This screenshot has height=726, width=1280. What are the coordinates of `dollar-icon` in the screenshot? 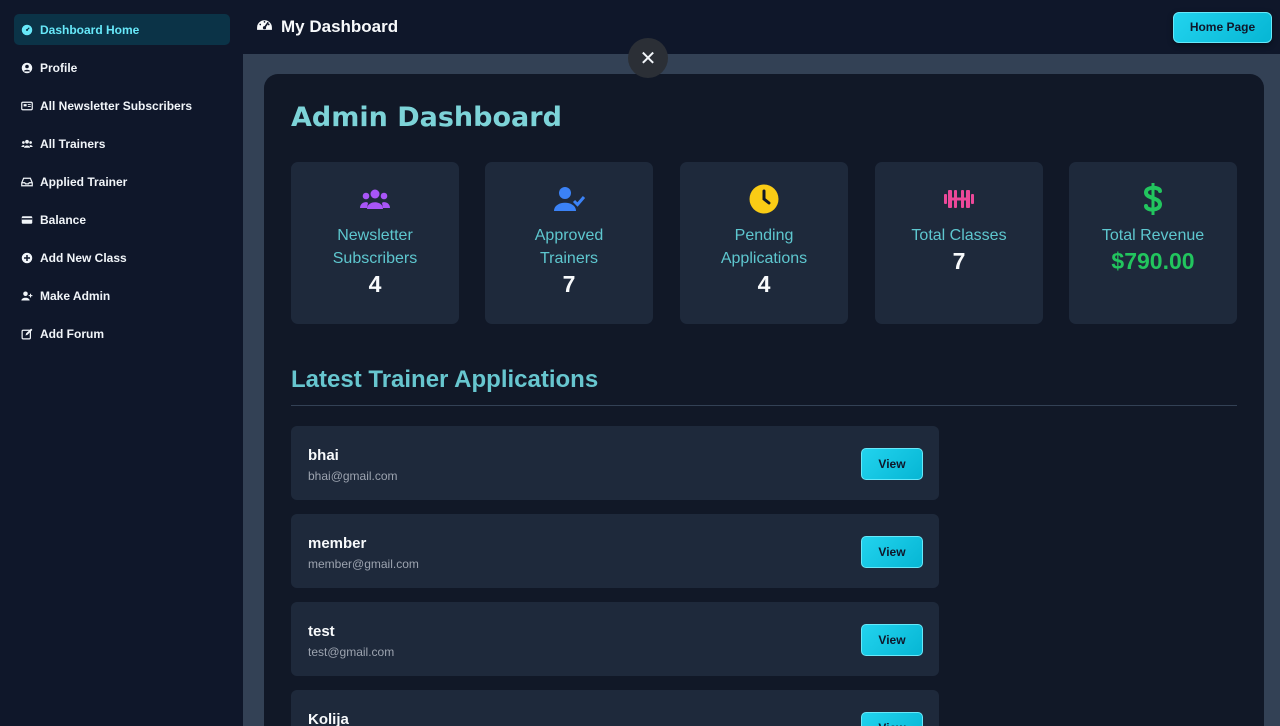 It's located at (1153, 199).